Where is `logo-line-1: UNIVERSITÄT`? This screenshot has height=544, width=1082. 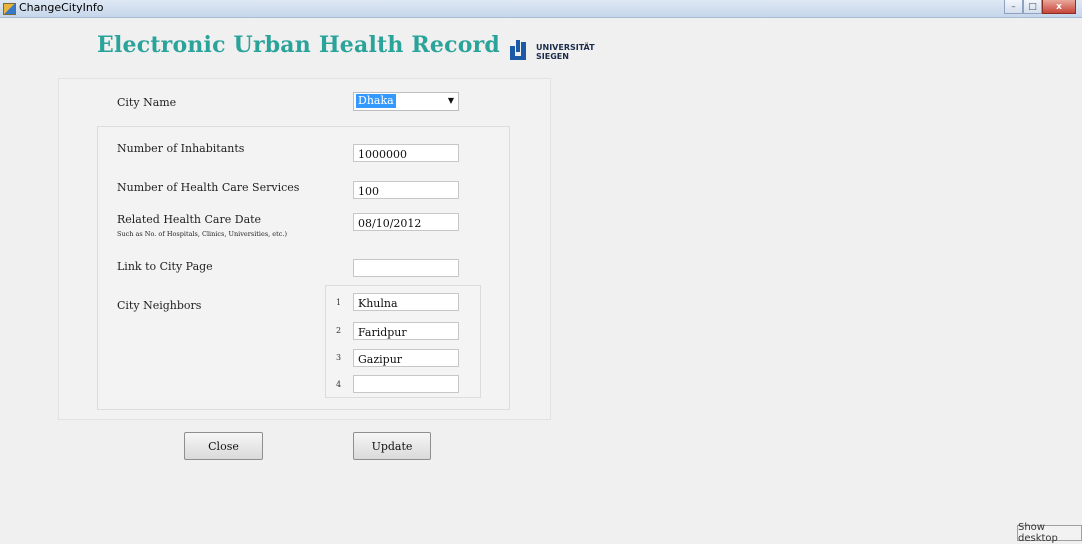 logo-line-1: UNIVERSITÄT is located at coordinates (565, 47).